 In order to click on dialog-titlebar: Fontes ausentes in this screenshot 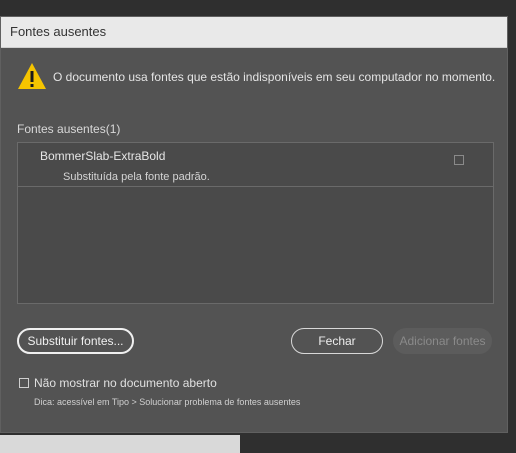, I will do `click(254, 32)`.